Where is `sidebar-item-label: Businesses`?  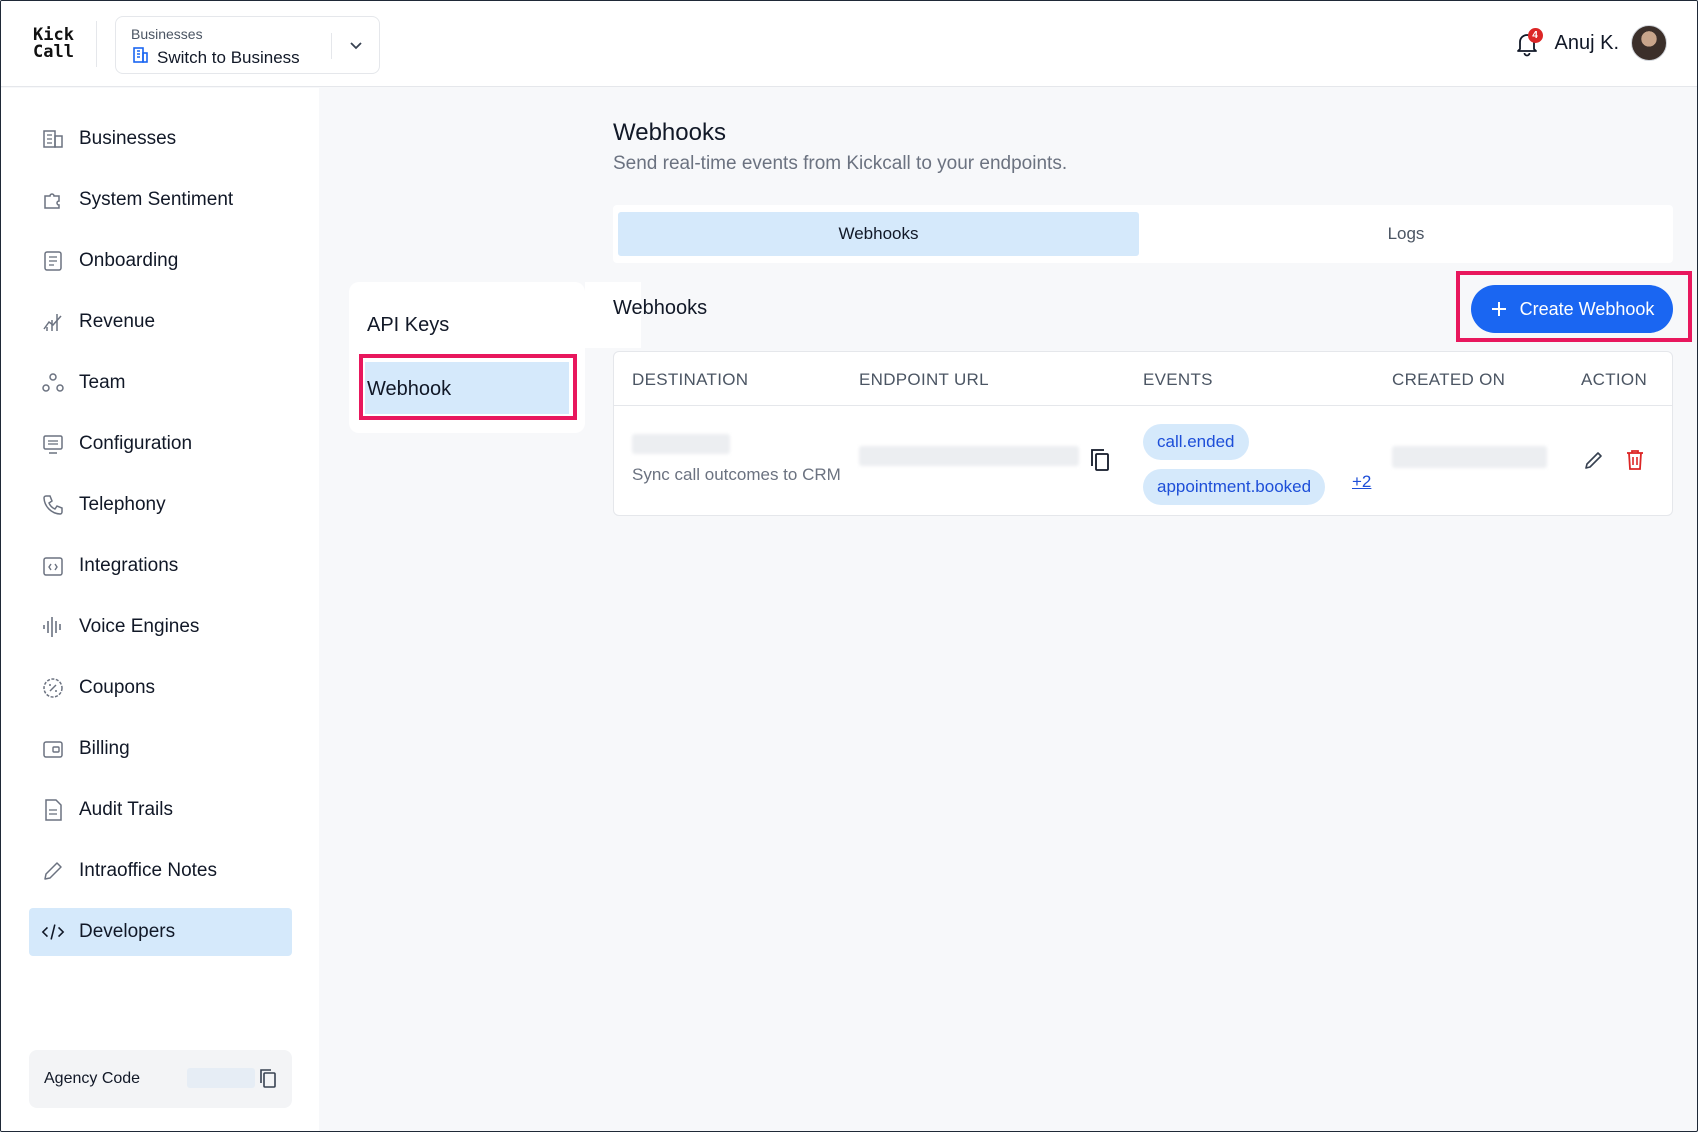 sidebar-item-label: Businesses is located at coordinates (128, 138).